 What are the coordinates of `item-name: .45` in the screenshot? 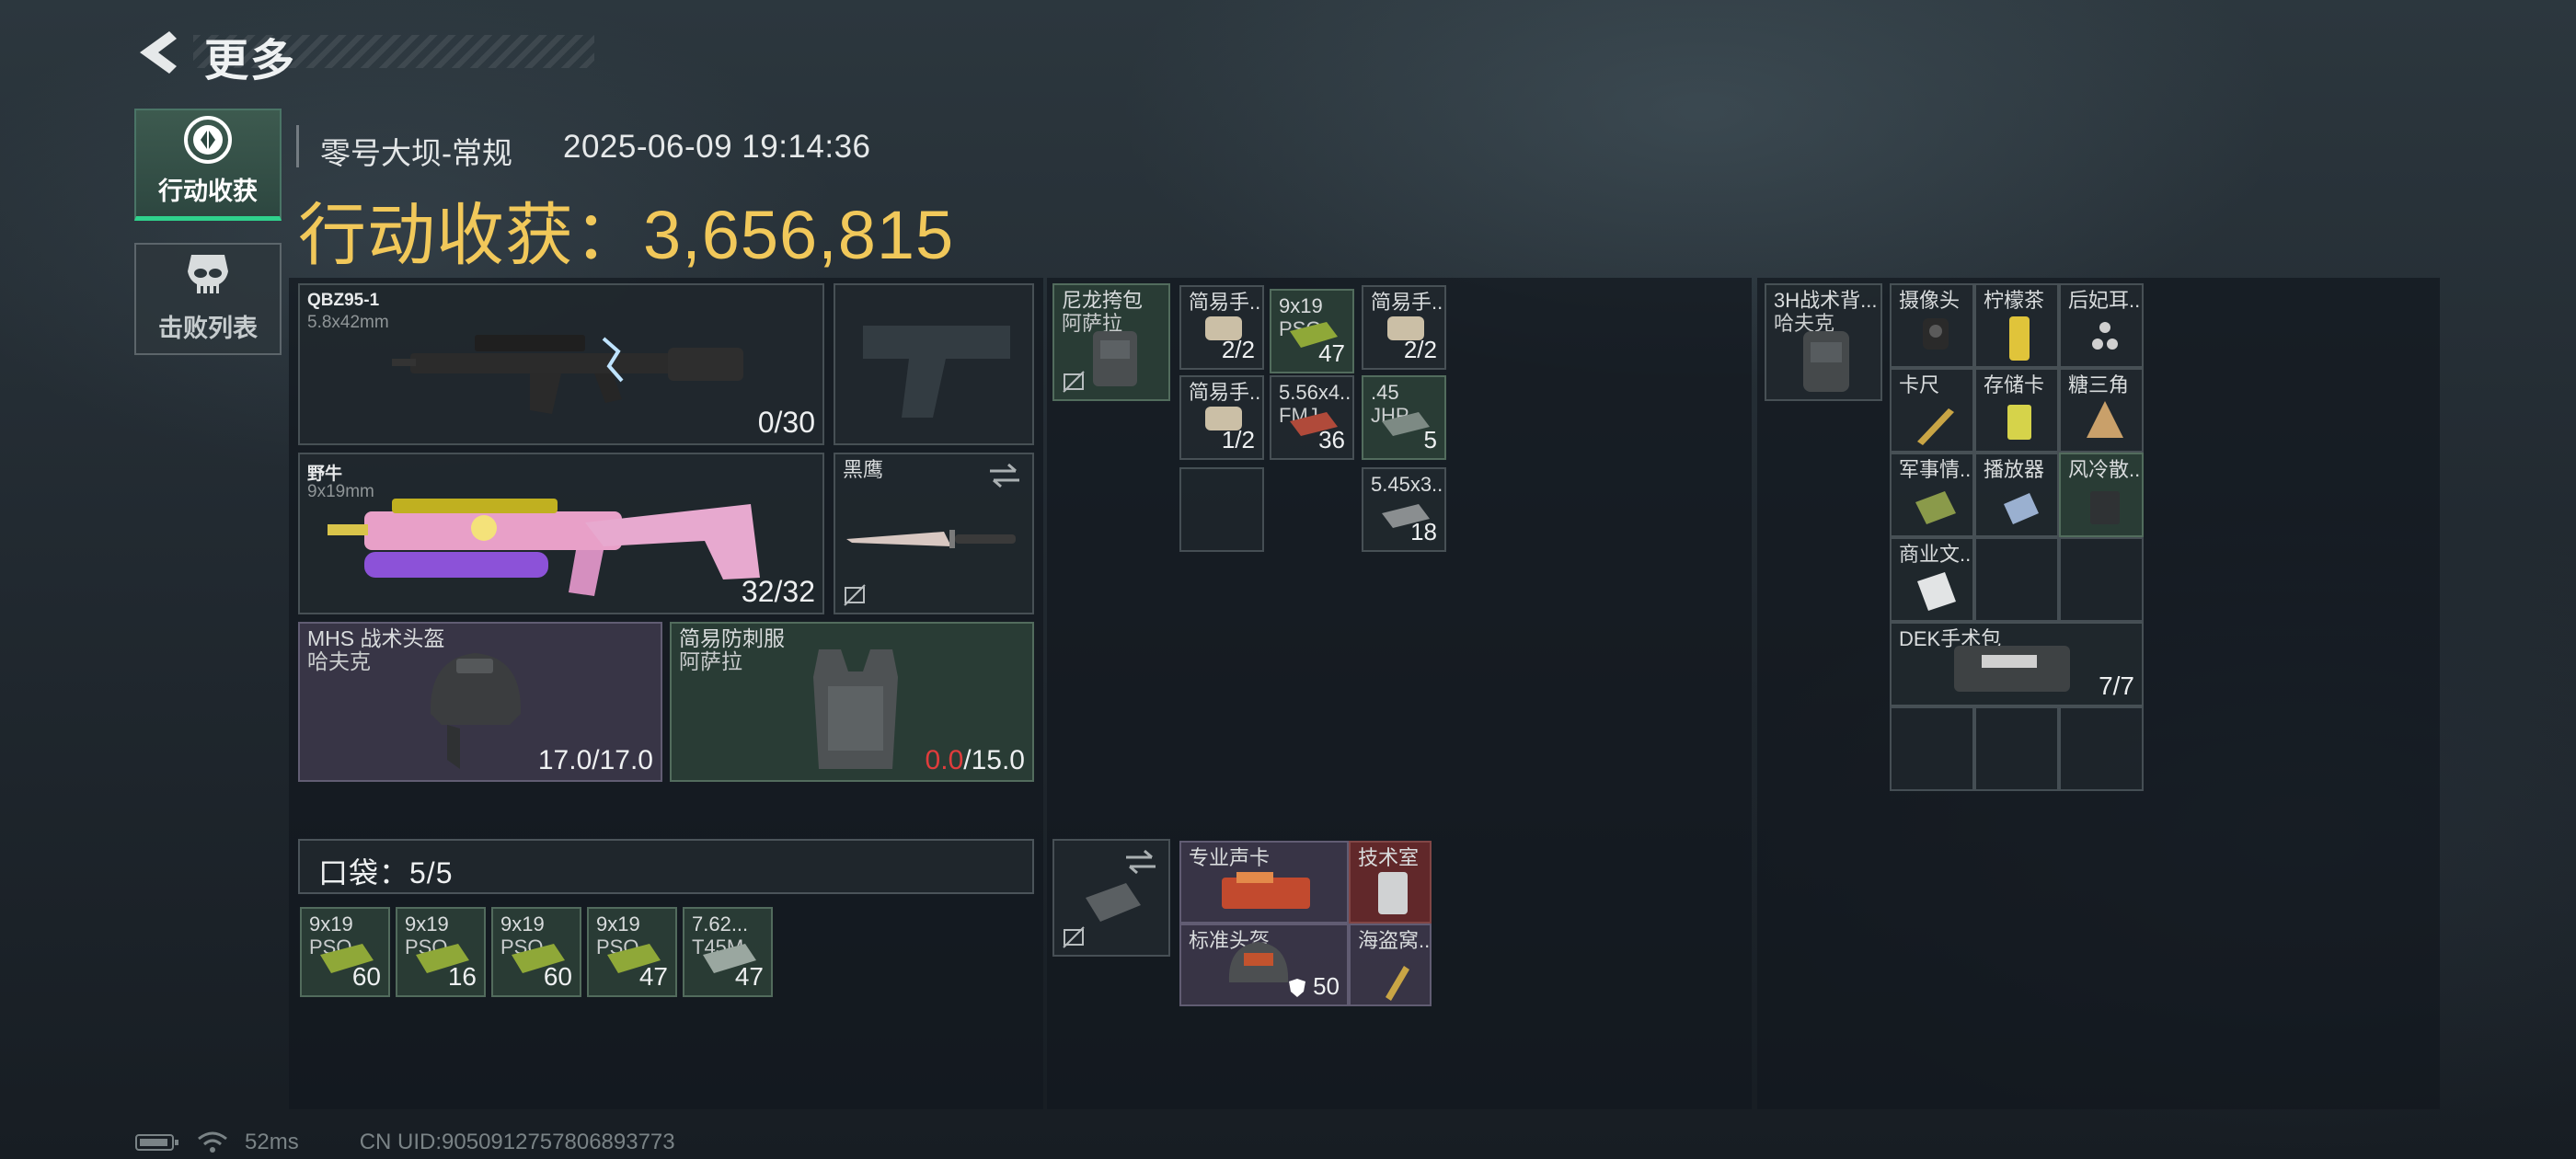 It's located at (1385, 392).